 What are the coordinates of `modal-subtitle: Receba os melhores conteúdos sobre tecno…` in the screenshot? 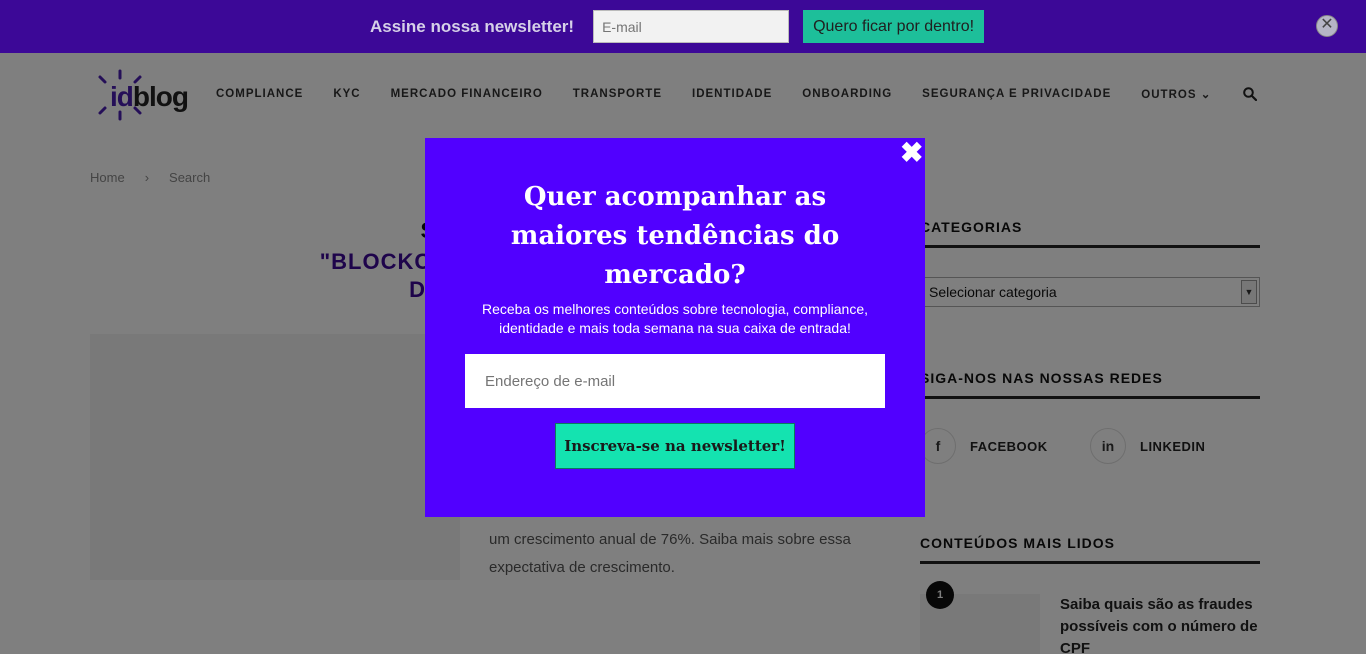 It's located at (674, 318).